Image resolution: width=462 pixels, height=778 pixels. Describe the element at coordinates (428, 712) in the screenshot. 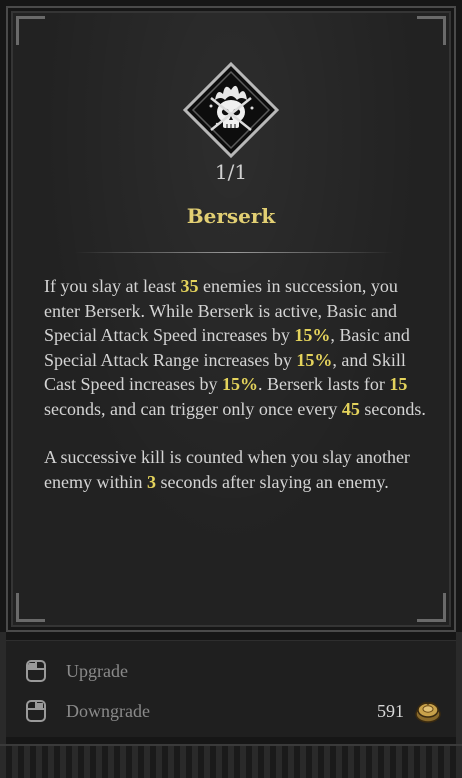

I see `gold-coin-pouch-icon` at that location.